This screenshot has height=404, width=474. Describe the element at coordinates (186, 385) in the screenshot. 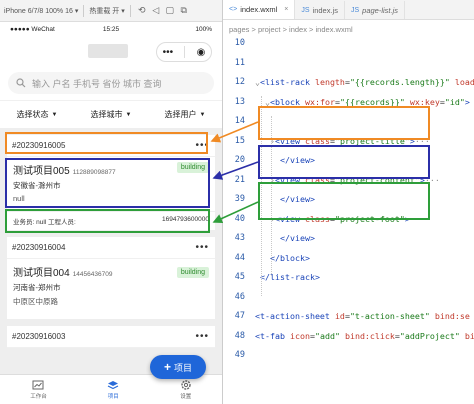

I see `gear-icon` at that location.